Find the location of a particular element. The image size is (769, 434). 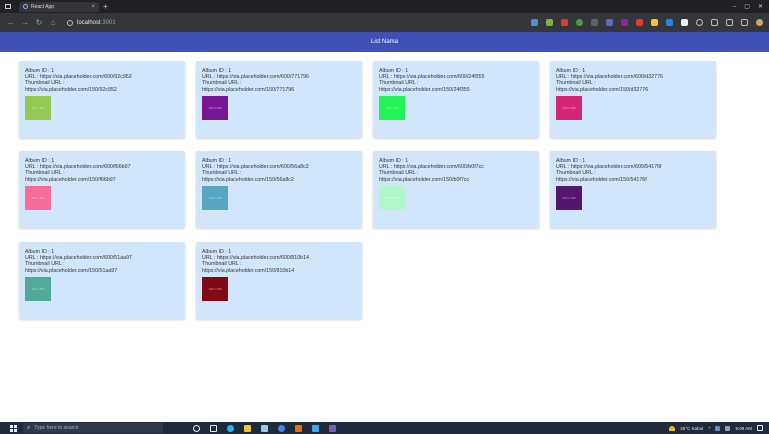

system-tray: 25°C Kabut ^ 5:09 AM is located at coordinates (716, 428).